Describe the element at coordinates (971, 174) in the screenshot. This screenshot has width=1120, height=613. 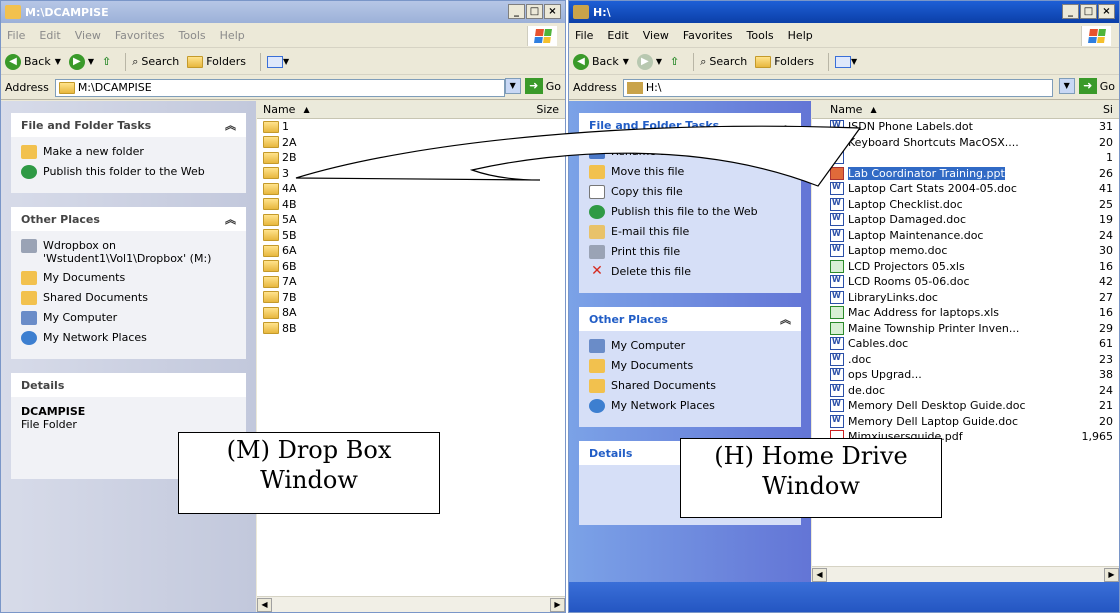
I see `file-row: Lab Coordinator Training.ppt 26` at that location.